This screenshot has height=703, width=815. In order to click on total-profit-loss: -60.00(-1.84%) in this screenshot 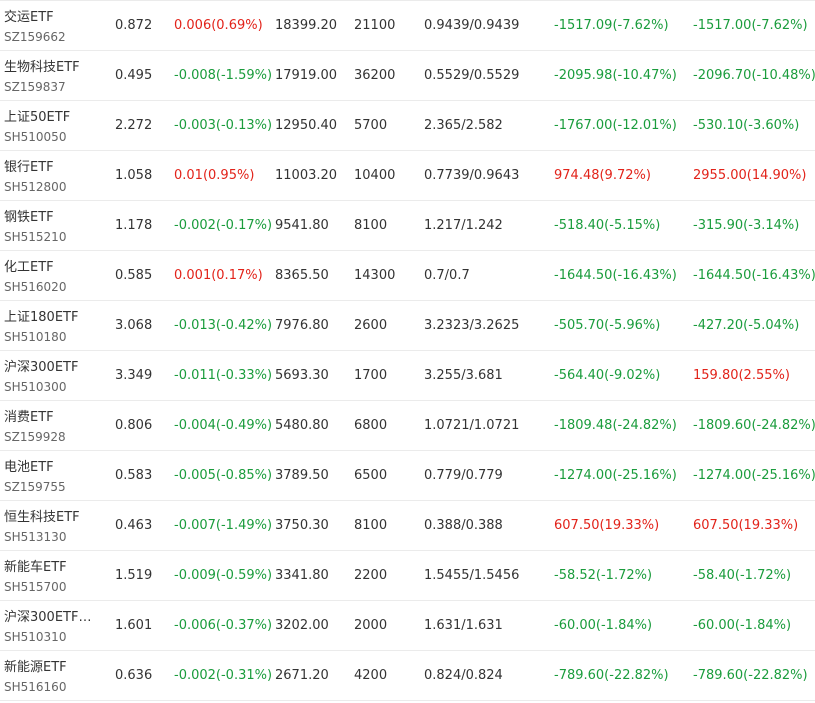, I will do `click(742, 625)`.